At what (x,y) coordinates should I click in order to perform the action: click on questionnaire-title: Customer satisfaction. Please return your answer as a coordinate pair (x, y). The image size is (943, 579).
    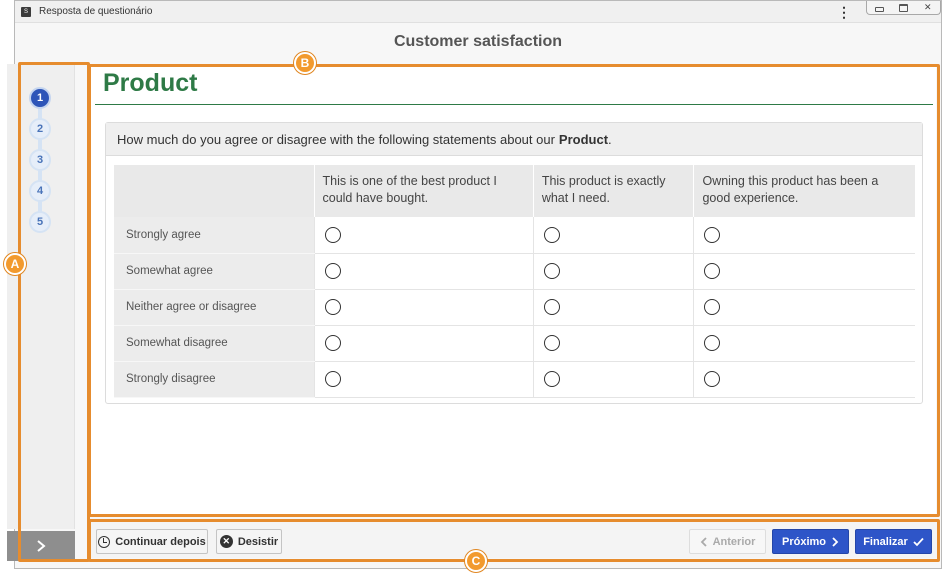
    Looking at the image, I should click on (478, 41).